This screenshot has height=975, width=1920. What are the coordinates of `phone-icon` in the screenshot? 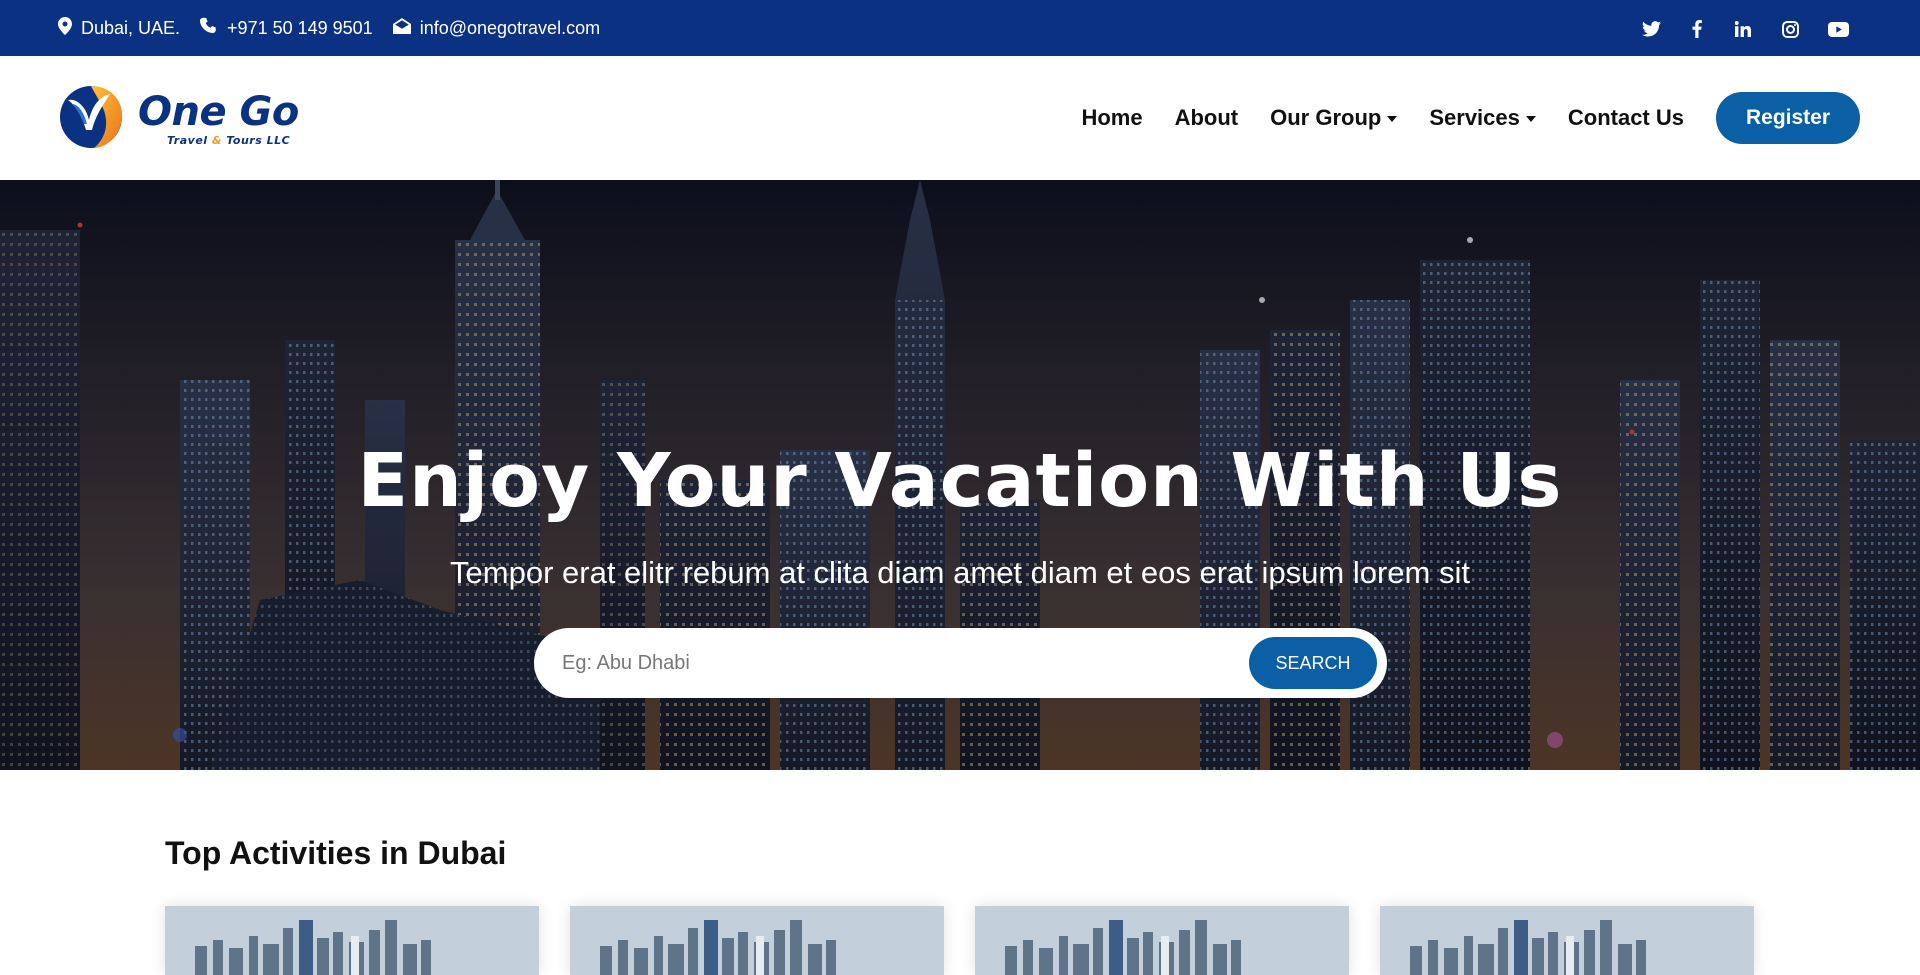 It's located at (209, 28).